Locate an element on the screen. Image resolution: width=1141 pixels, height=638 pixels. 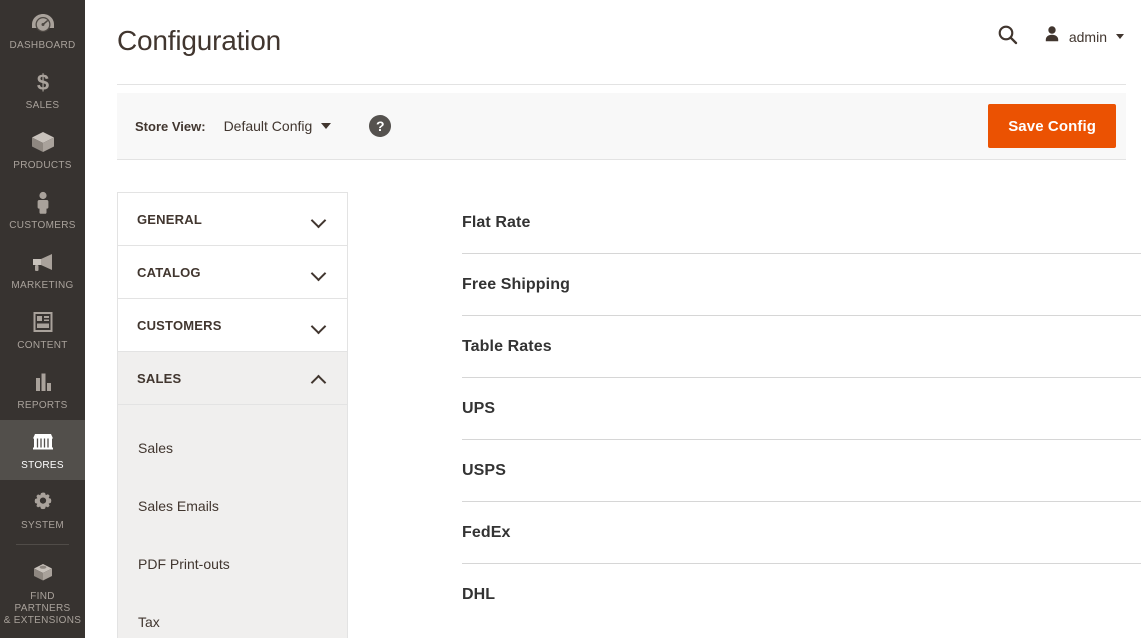
box-icon is located at coordinates (42, 142).